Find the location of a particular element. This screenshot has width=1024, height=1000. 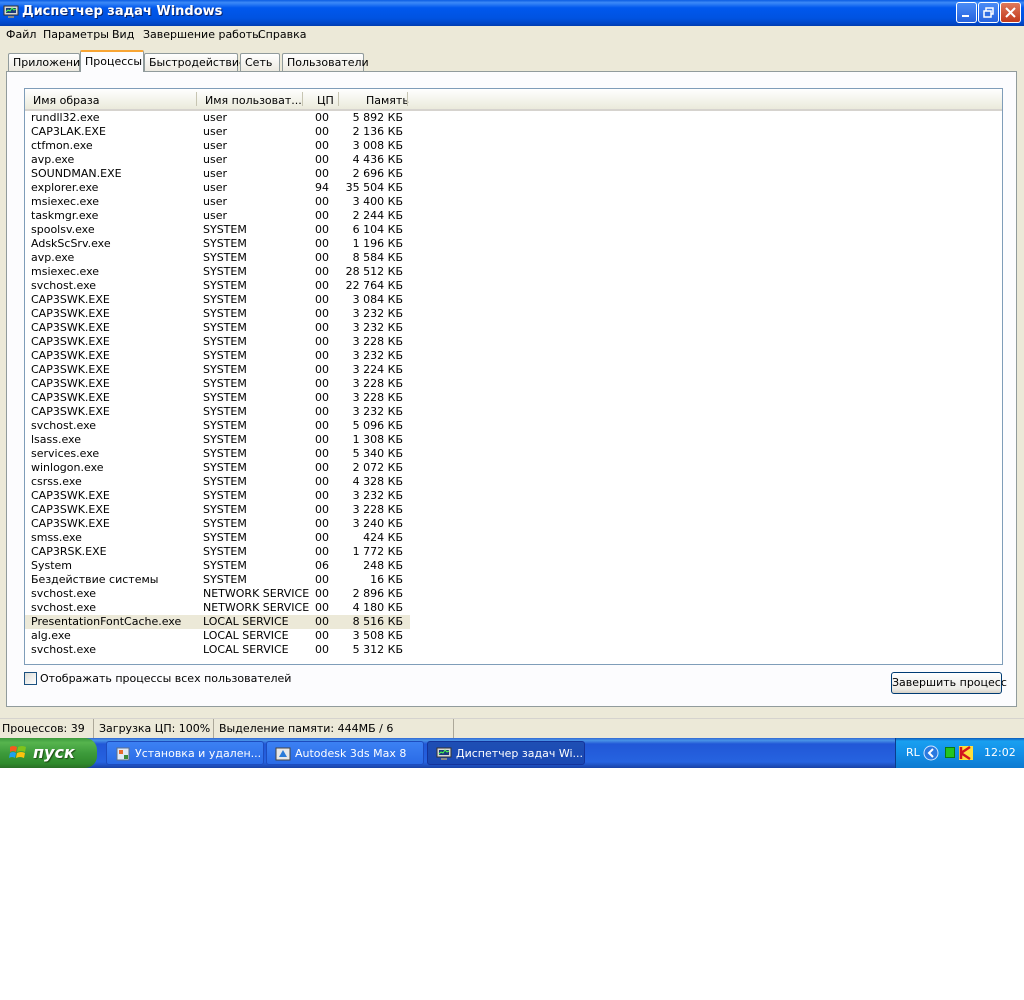

restore-button is located at coordinates (988, 12).